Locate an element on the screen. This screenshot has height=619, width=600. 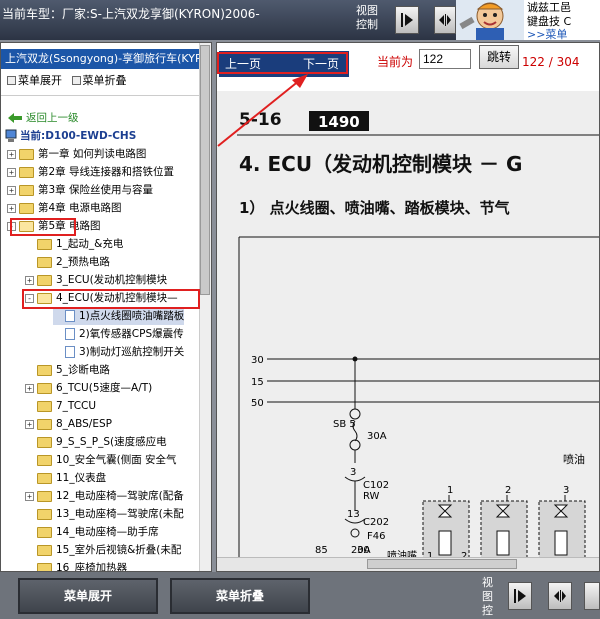
tree-item: 7_TCCU is located at coordinates (60, 406).